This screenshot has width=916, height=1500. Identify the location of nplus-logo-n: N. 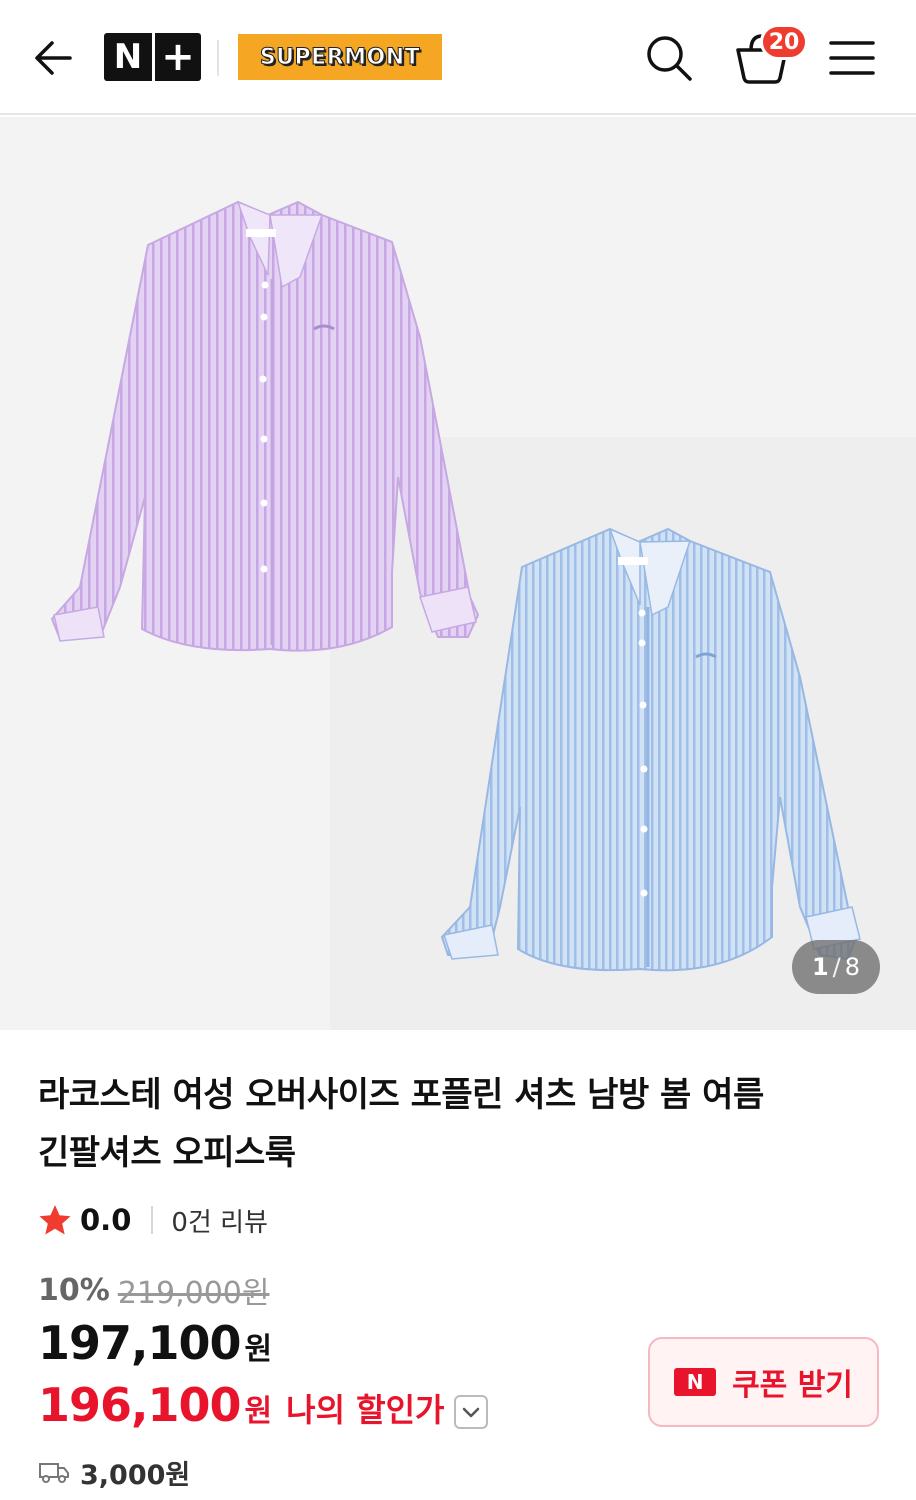
(128, 57).